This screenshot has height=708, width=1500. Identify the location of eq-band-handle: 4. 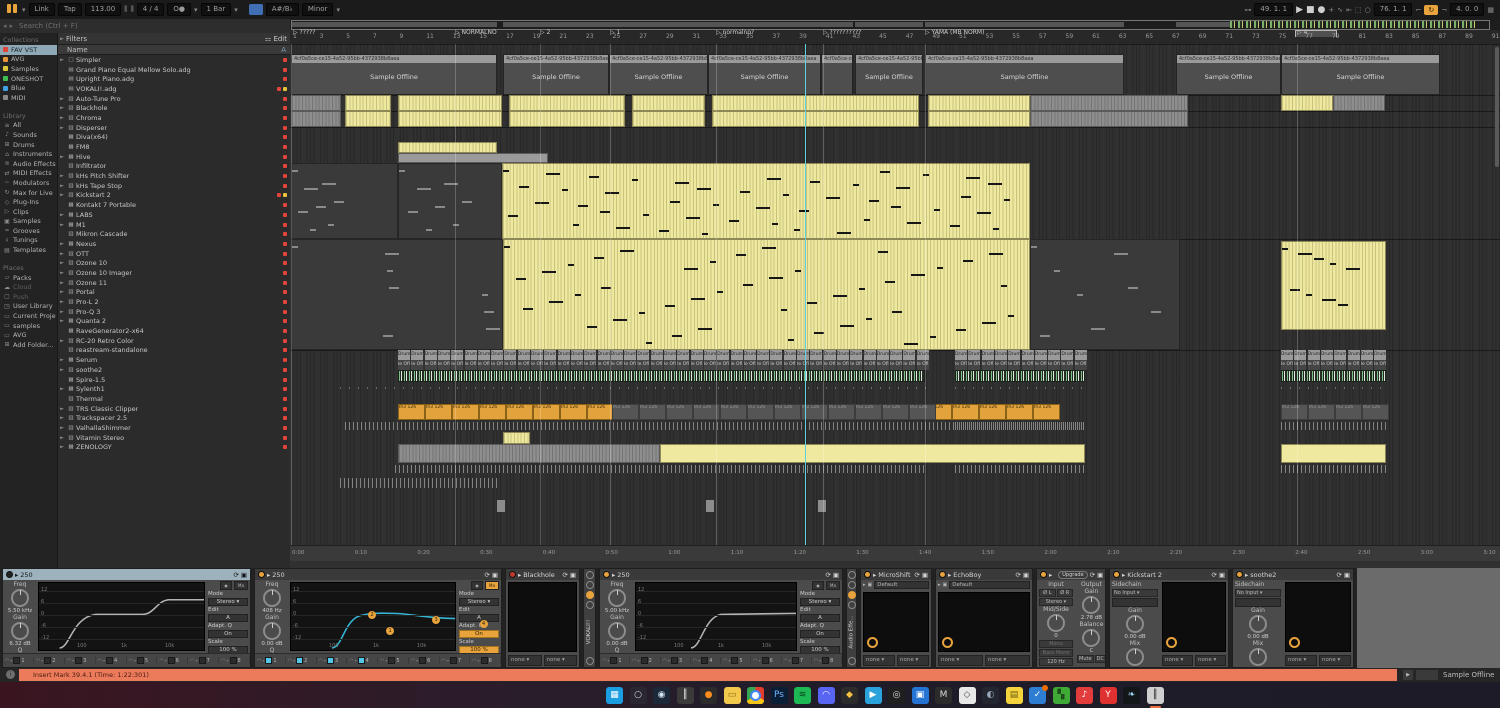
(483, 624).